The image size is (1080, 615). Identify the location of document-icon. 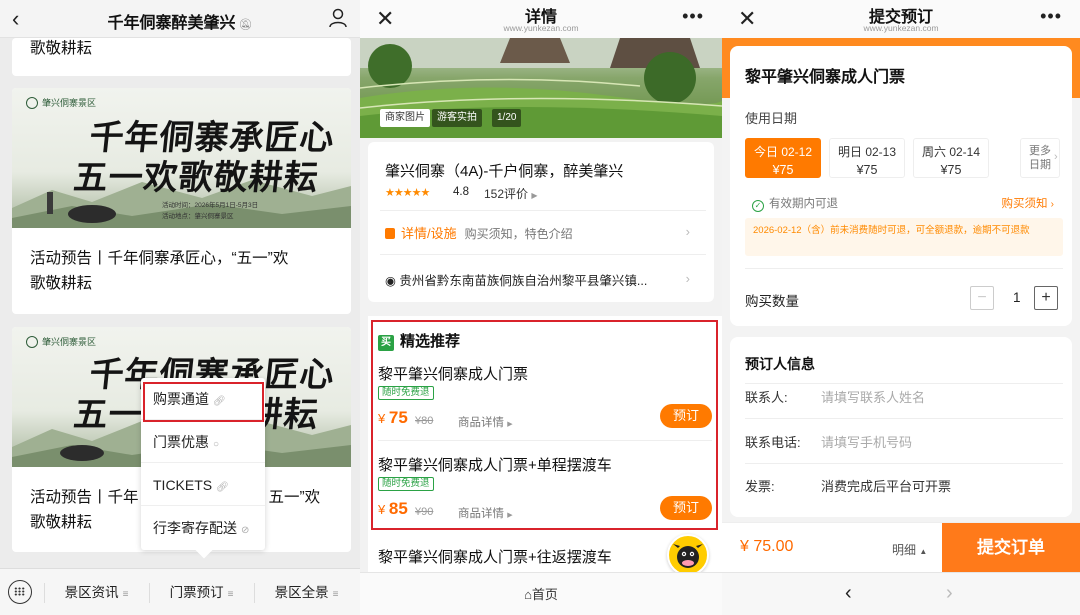
(390, 233).